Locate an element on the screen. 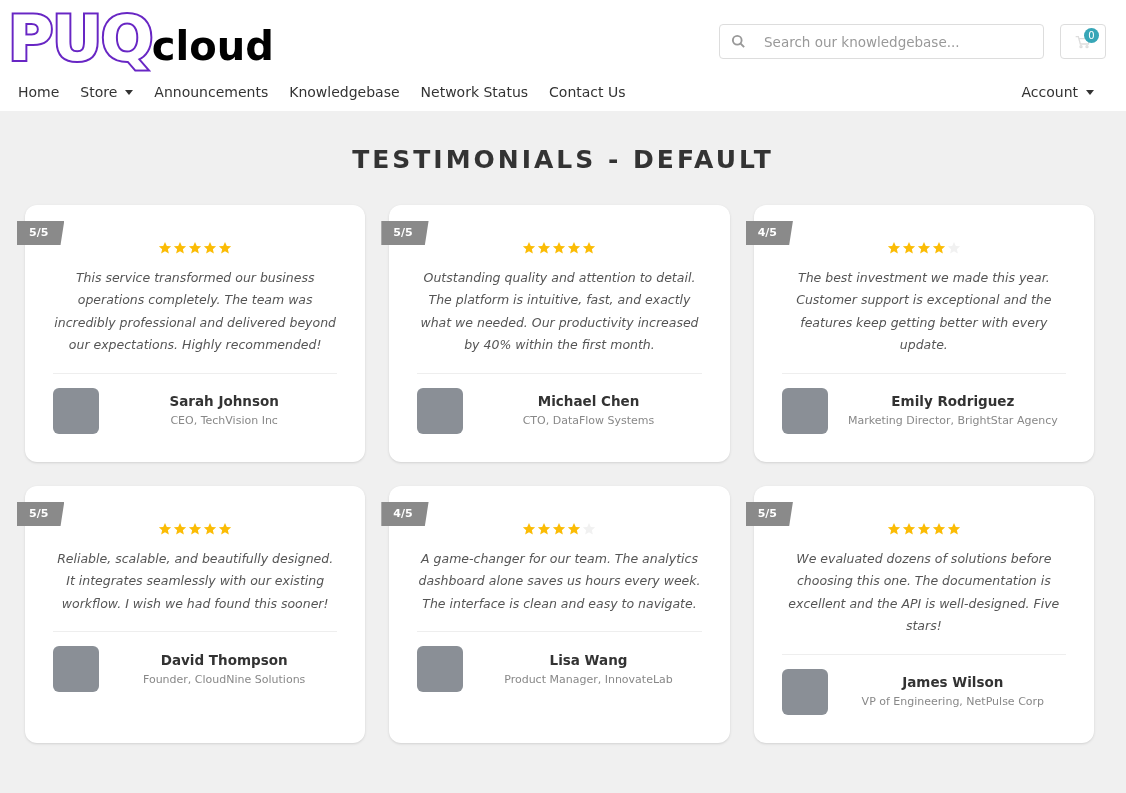 This screenshot has height=793, width=1126. testimonial-quote: We evaluated dozens of solutions before choosing this one. The documentation is excellent and the API is well-designed. Five stars! is located at coordinates (924, 592).